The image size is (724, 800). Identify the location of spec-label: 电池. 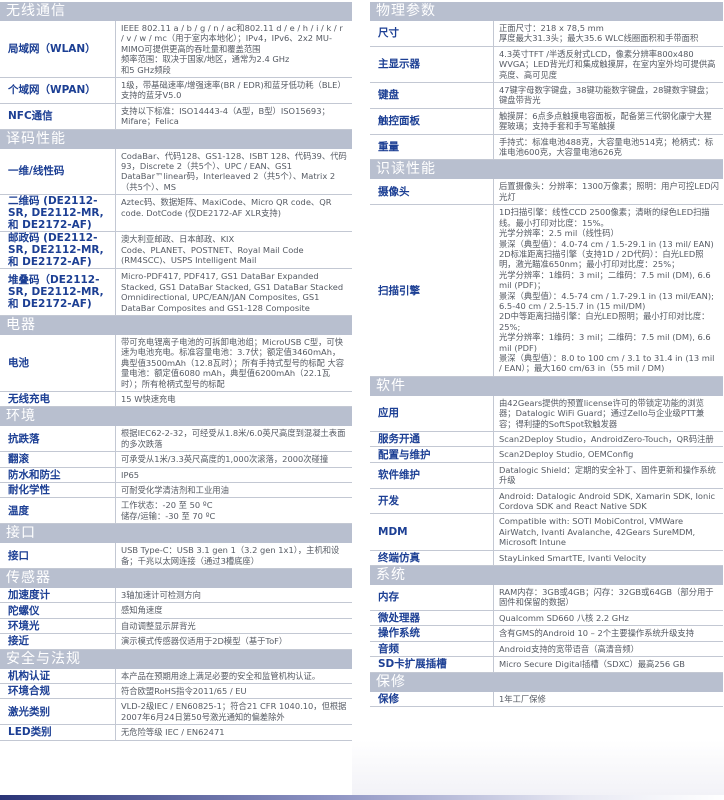
(58, 362).